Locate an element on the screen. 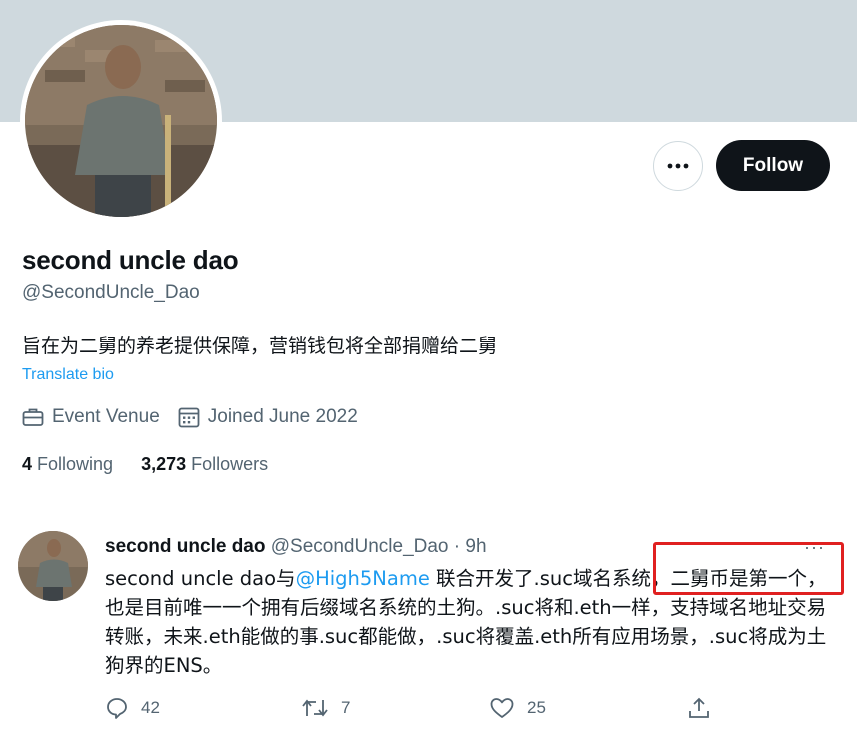 The image size is (857, 741). retweet-button: 7 is located at coordinates (325, 708).